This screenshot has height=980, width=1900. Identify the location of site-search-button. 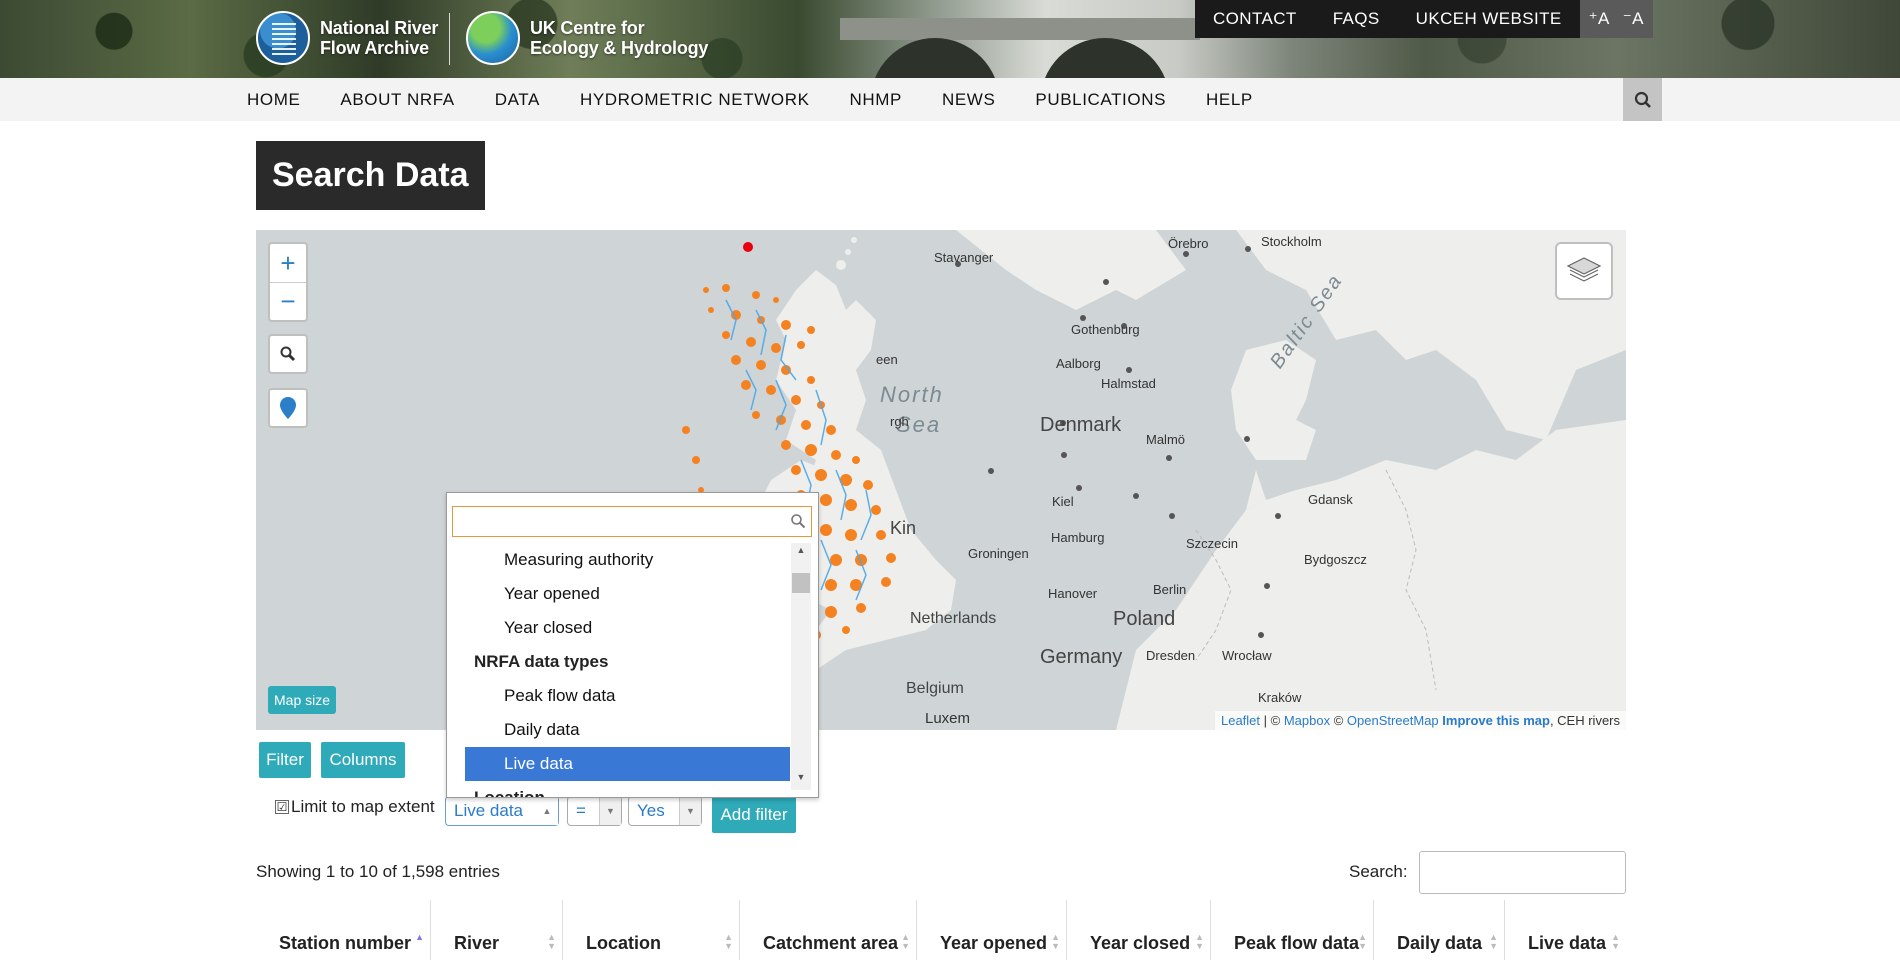
(1642, 99).